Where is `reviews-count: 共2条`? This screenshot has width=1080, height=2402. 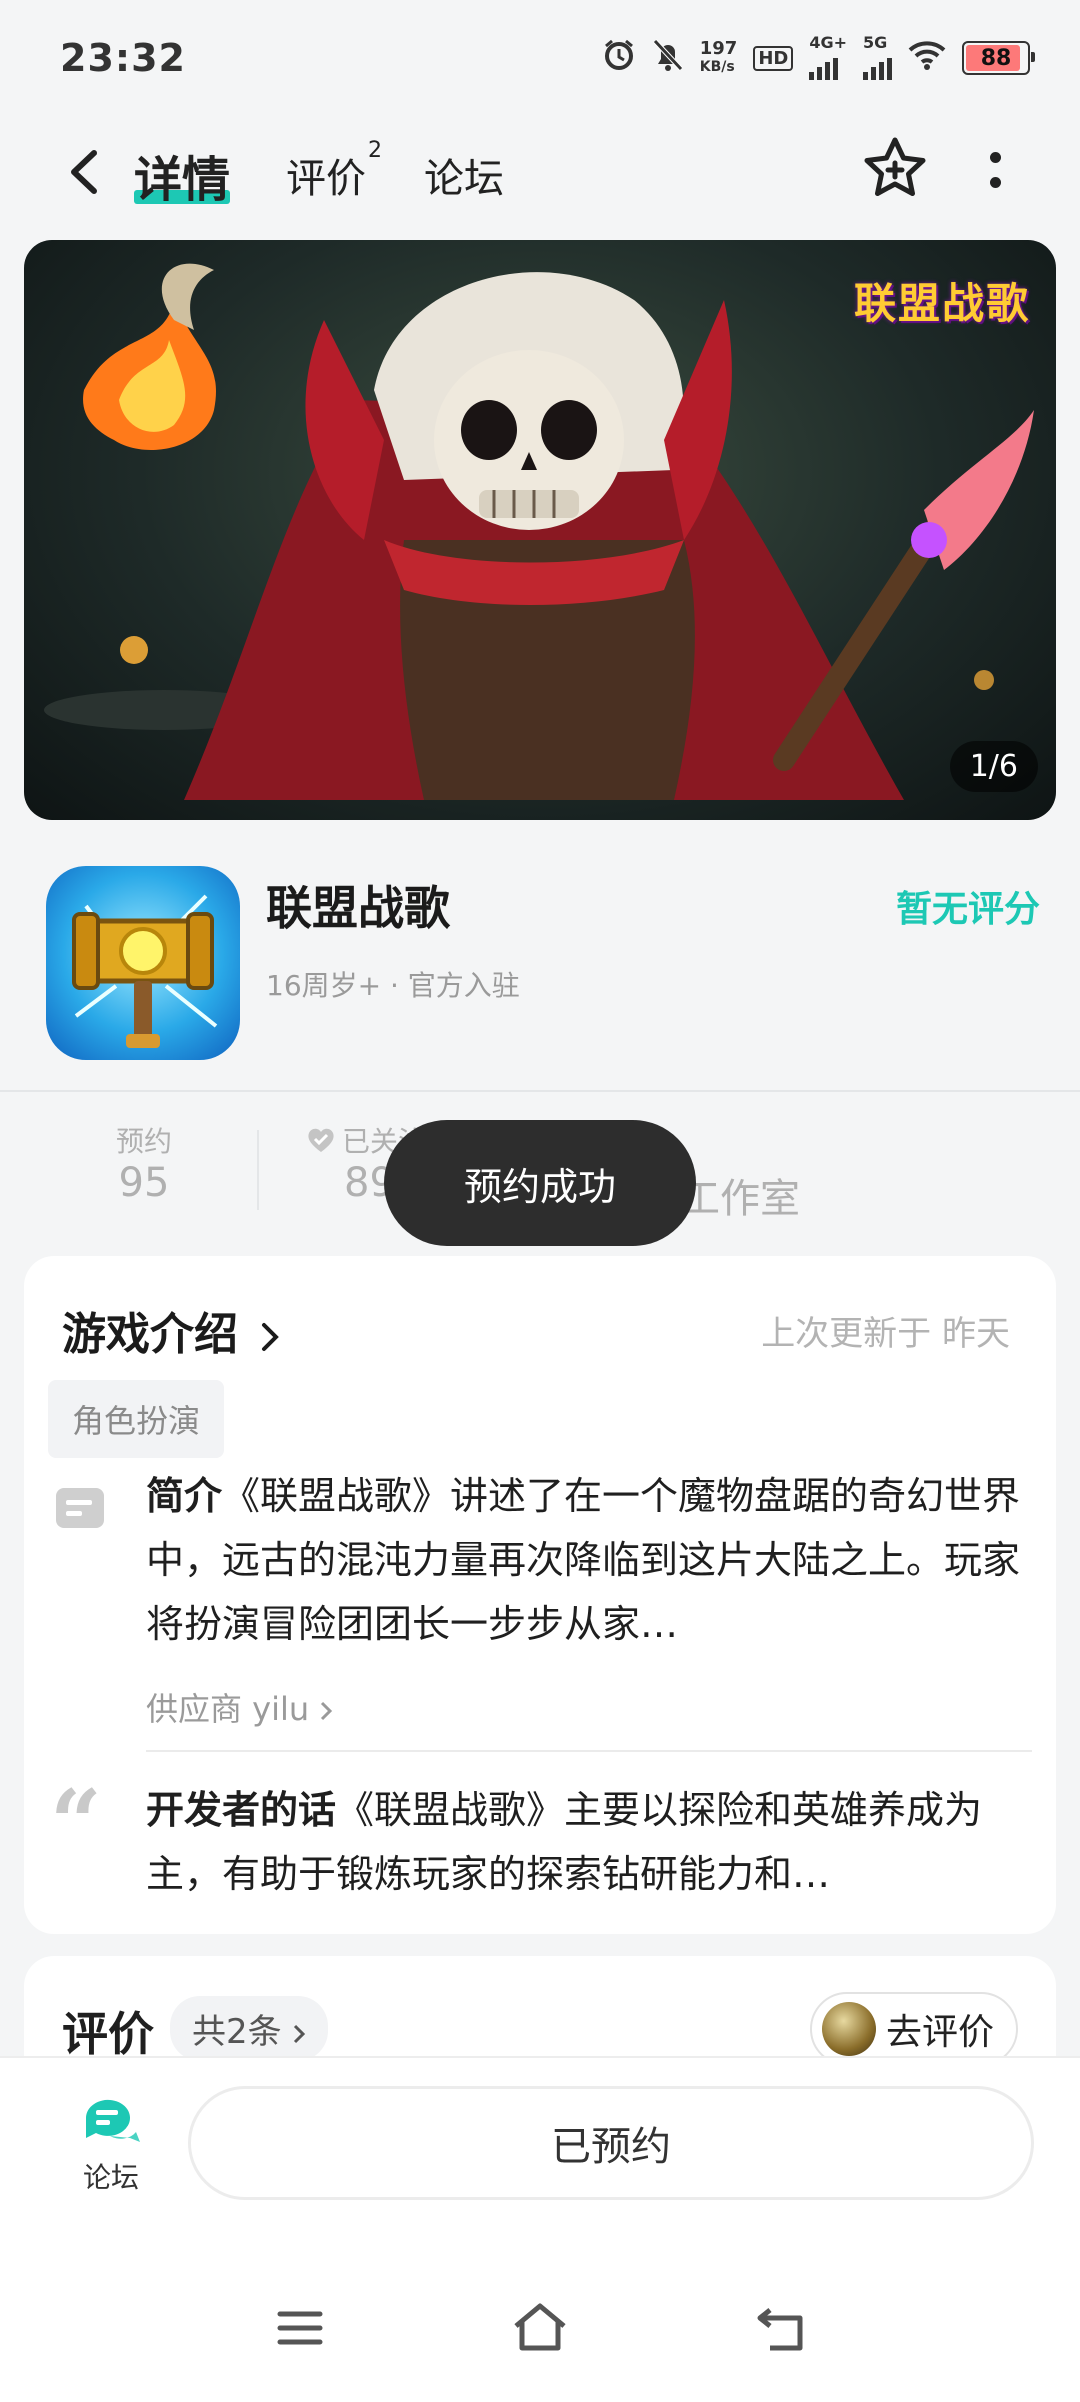 reviews-count: 共2条 is located at coordinates (249, 2028).